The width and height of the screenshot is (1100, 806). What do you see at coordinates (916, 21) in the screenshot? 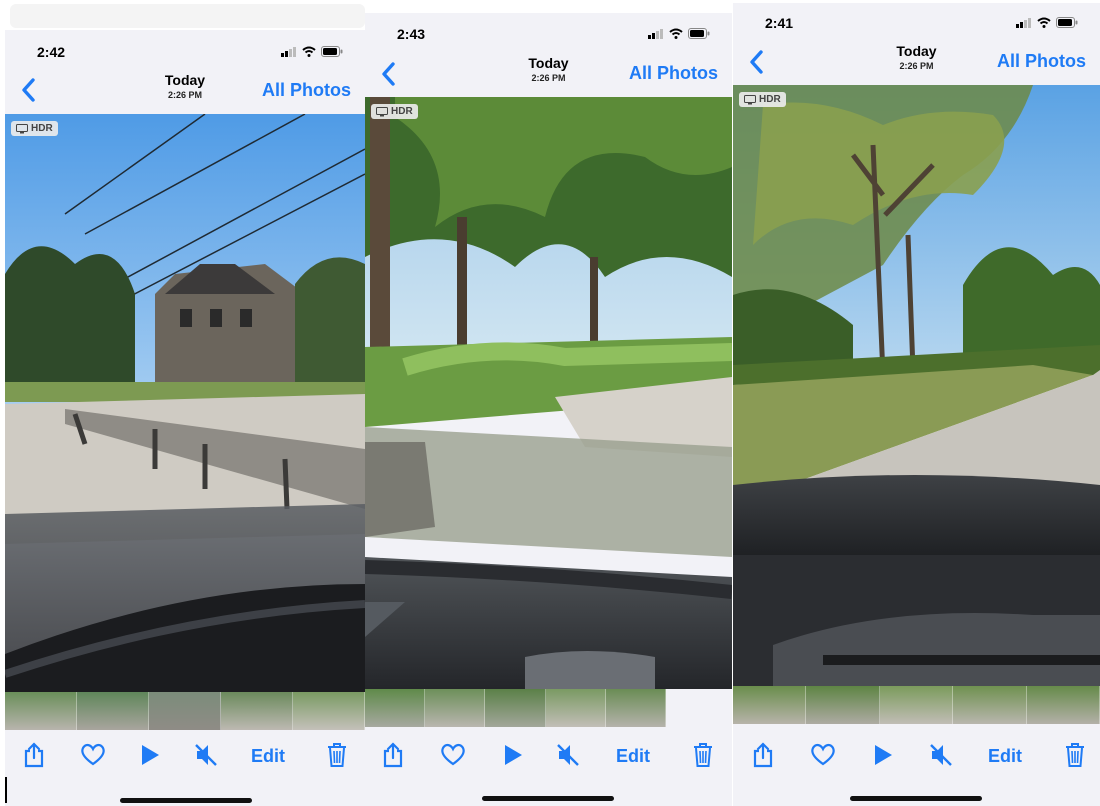
I see `status-bar: 2:41` at bounding box center [916, 21].